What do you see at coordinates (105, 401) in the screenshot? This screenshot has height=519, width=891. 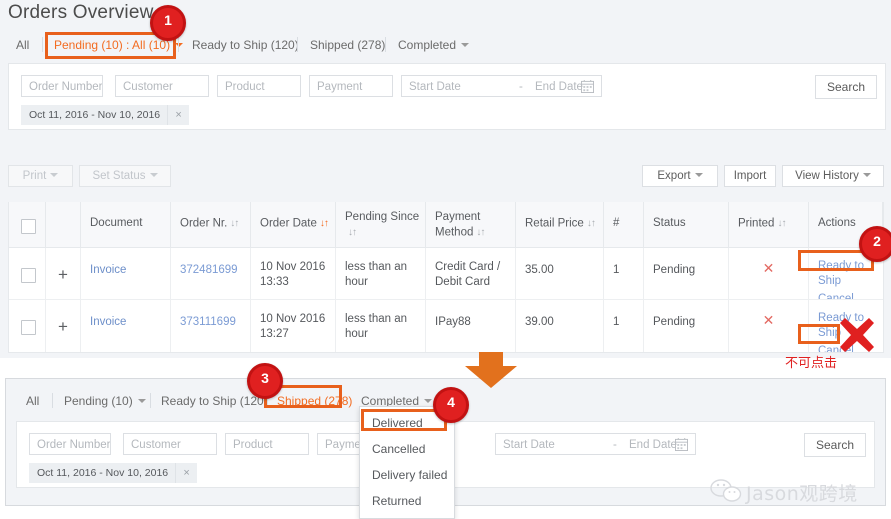 I see `tab-pending-bottom: Pending (10)` at bounding box center [105, 401].